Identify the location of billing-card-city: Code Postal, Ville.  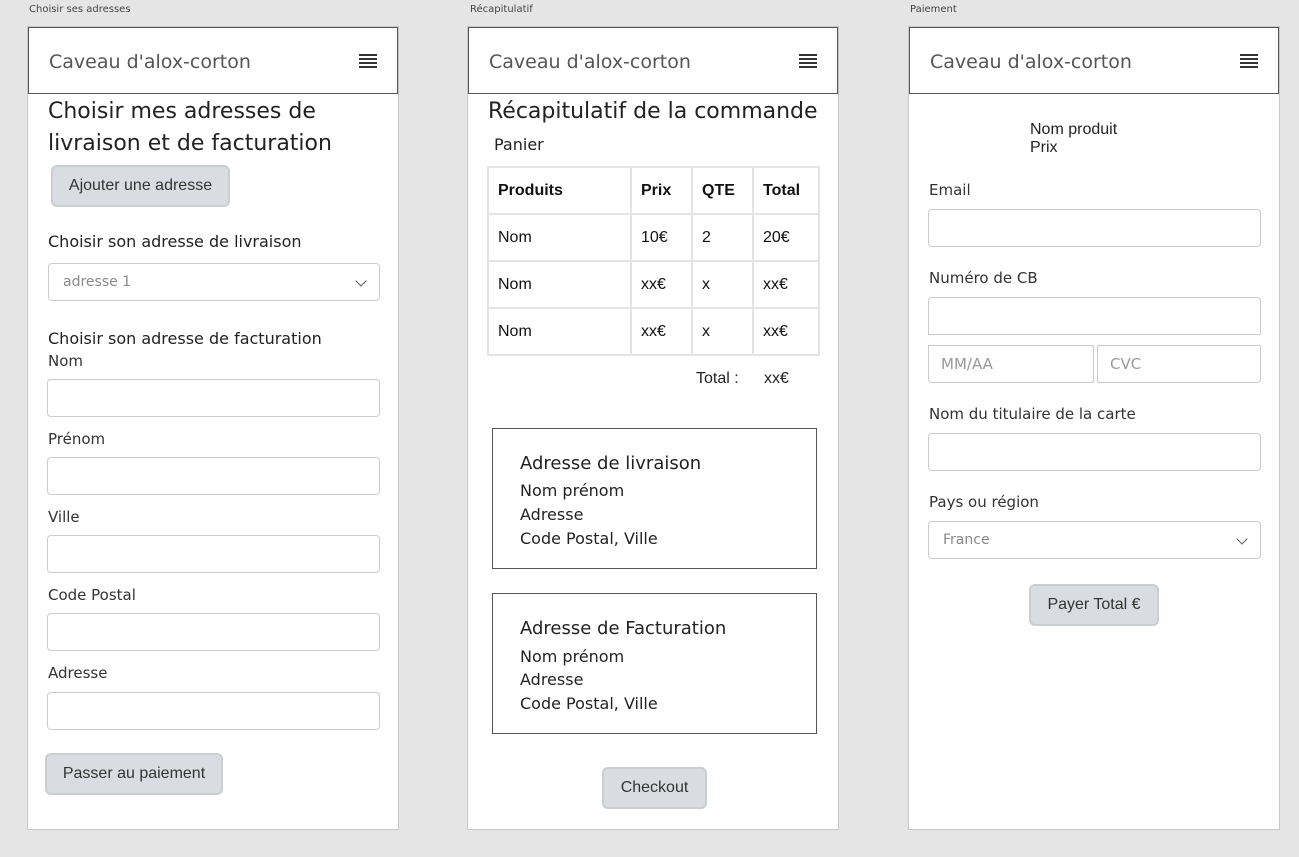
(589, 703).